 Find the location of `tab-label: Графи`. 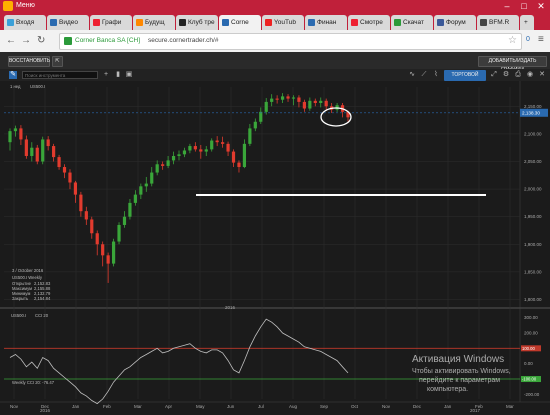

tab-label: Графи is located at coordinates (112, 22).